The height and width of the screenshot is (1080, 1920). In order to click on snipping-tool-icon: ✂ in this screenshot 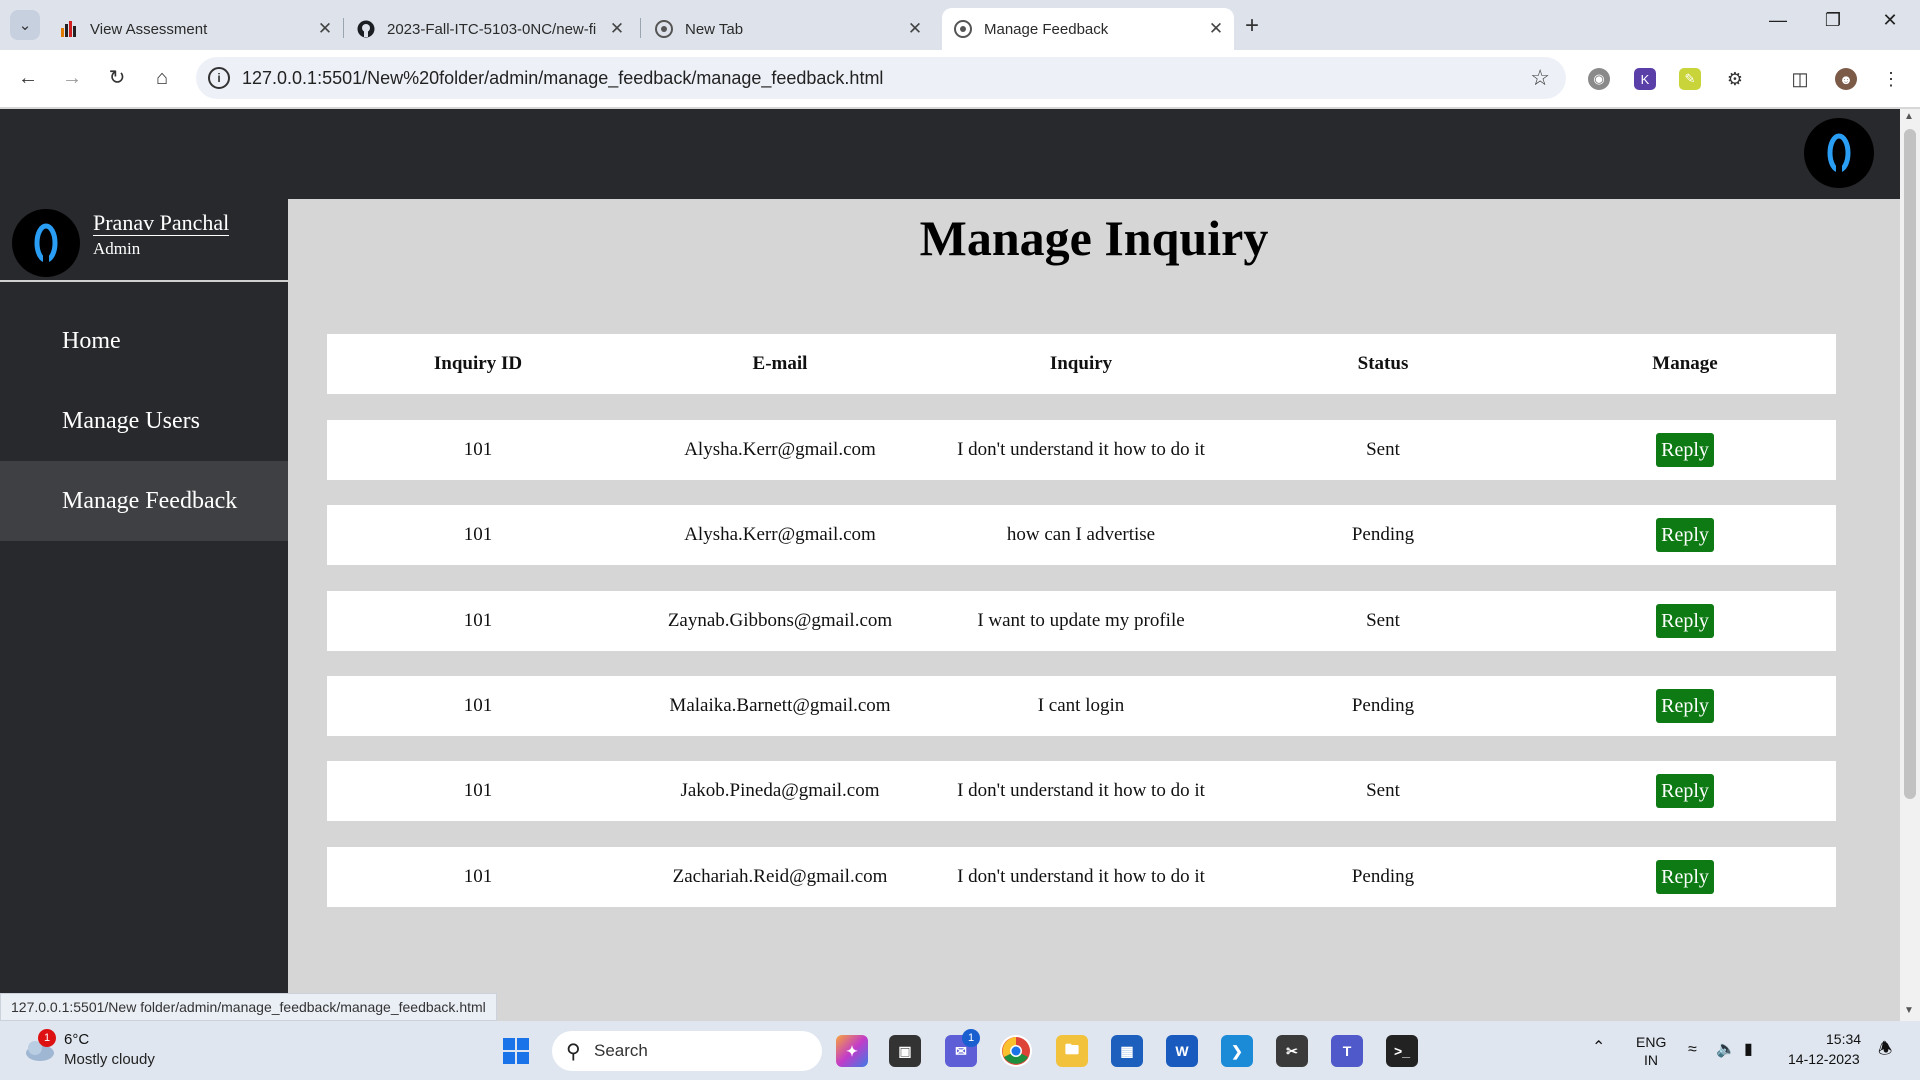, I will do `click(1292, 1051)`.